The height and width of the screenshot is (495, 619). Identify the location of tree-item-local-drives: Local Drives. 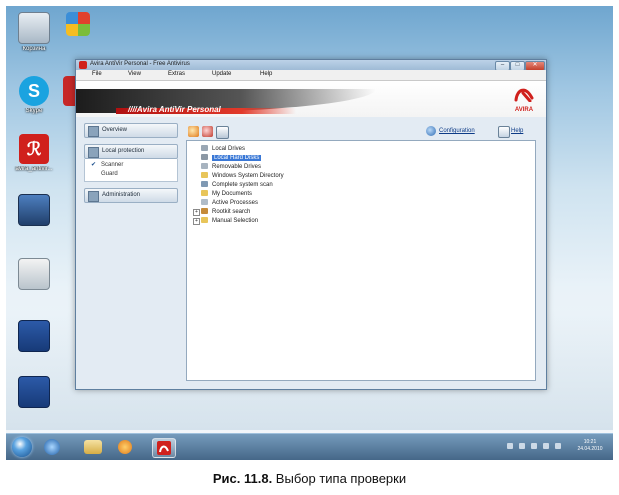
(223, 149).